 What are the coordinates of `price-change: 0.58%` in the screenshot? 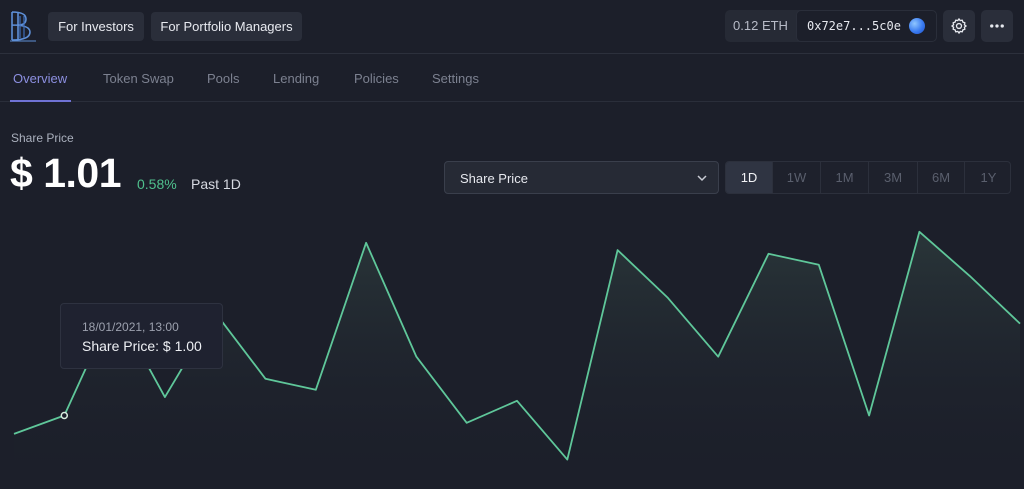 It's located at (157, 184).